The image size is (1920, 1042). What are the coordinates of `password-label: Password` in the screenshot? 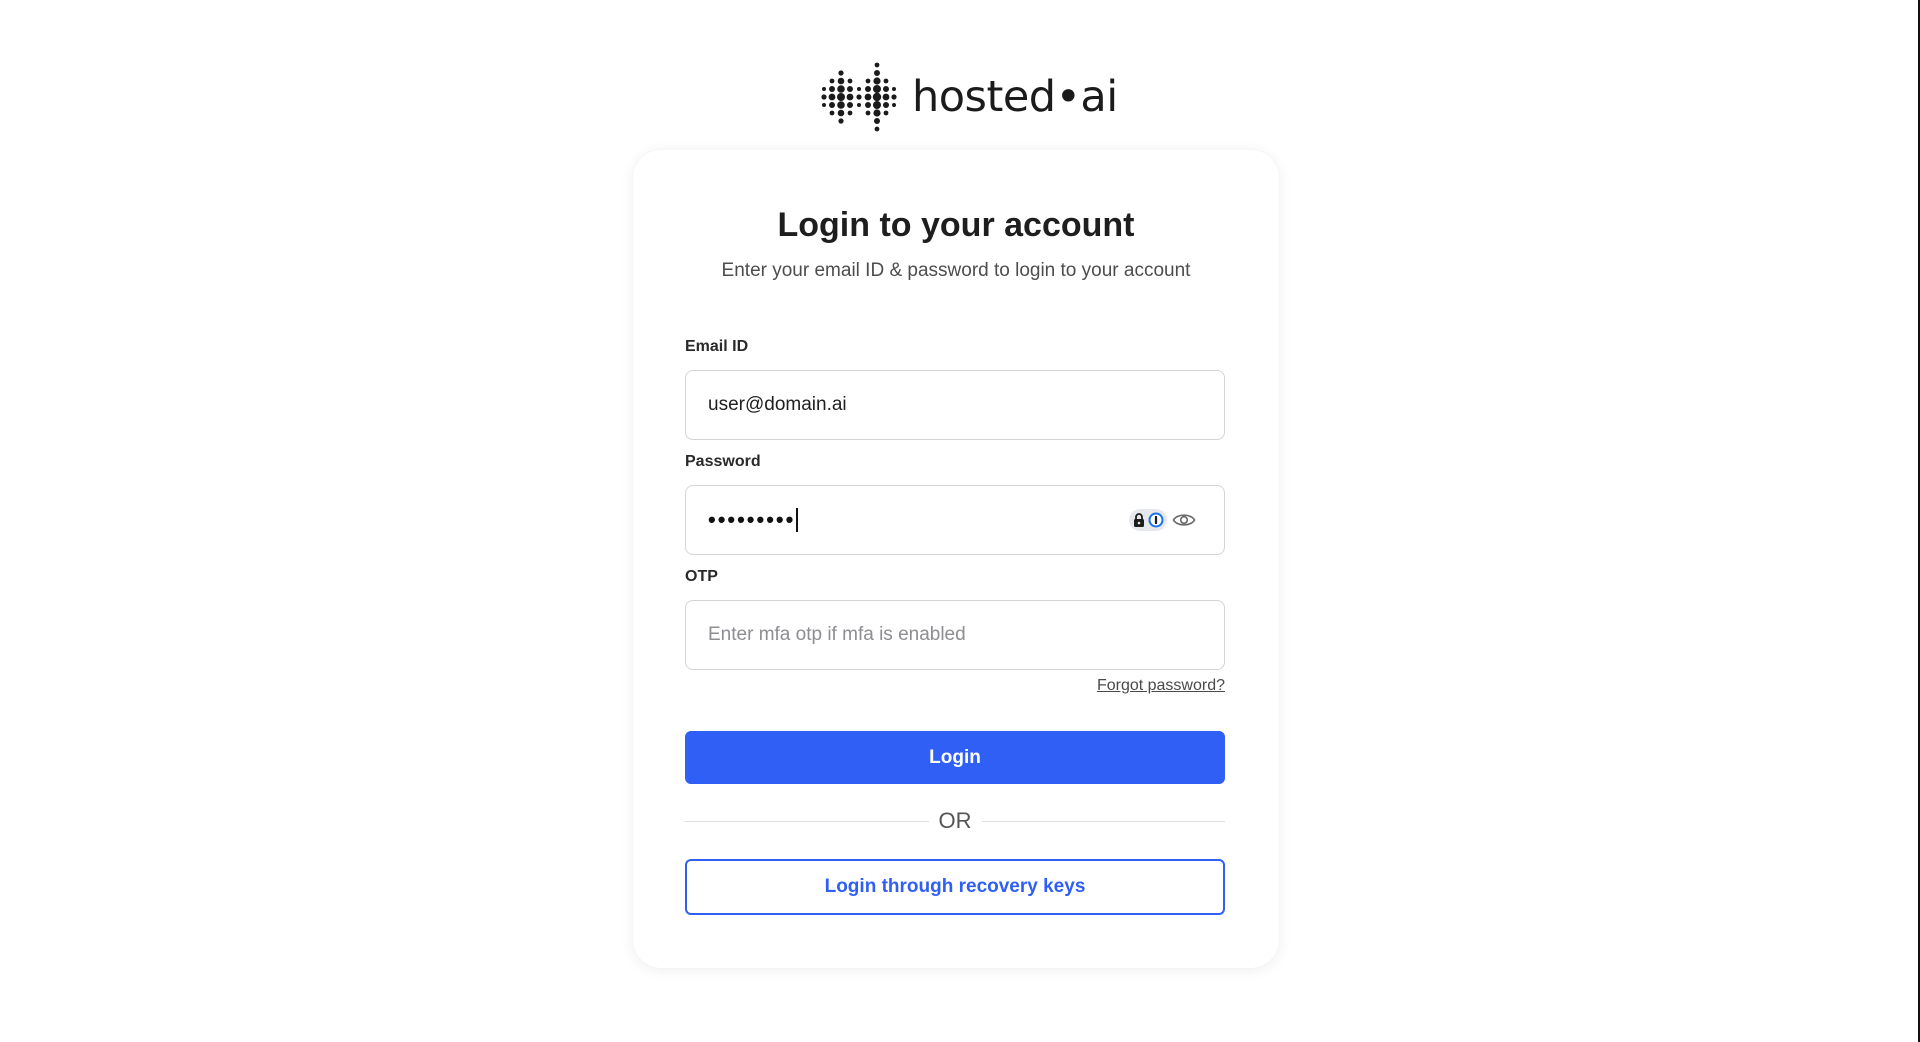 It's located at (723, 461).